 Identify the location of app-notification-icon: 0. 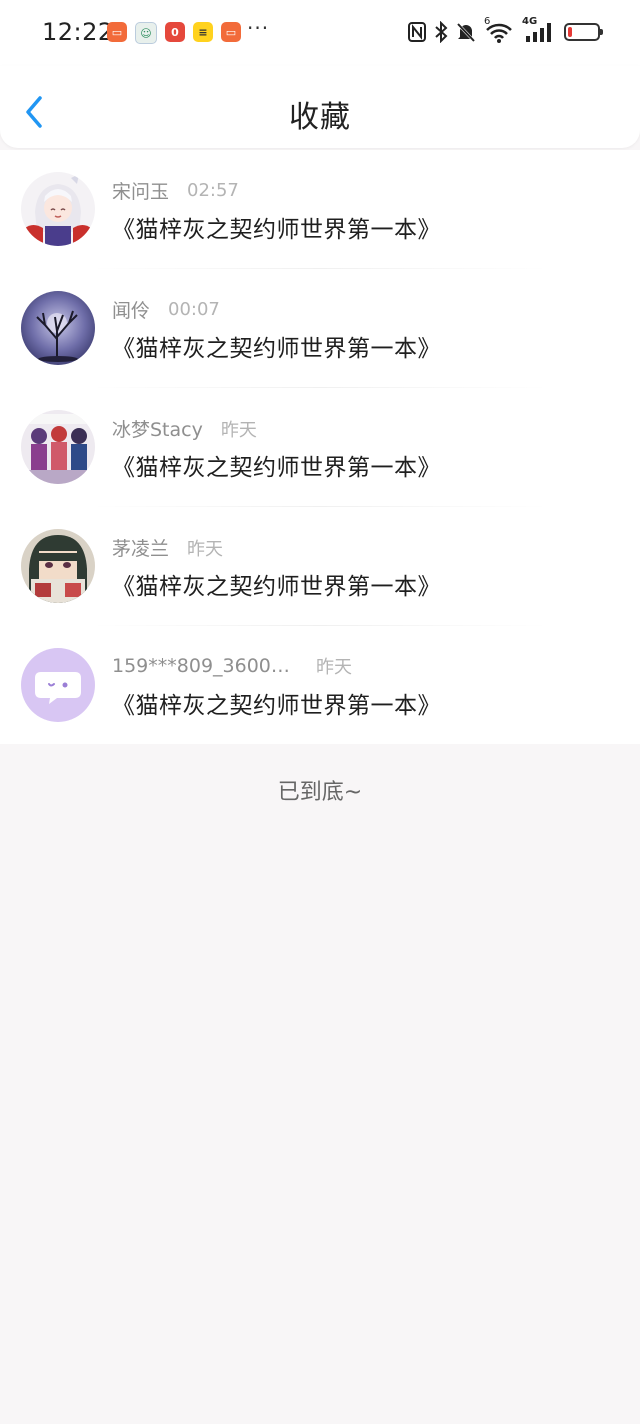
(175, 32).